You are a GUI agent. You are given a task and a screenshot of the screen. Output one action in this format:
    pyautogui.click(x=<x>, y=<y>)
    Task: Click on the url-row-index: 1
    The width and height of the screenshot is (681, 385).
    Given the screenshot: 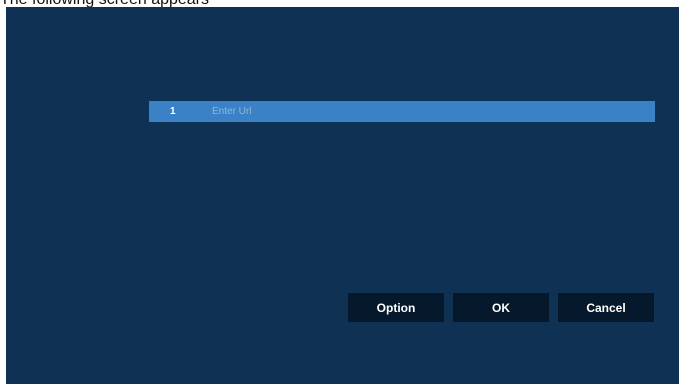 What is the action you would take?
    pyautogui.click(x=173, y=111)
    